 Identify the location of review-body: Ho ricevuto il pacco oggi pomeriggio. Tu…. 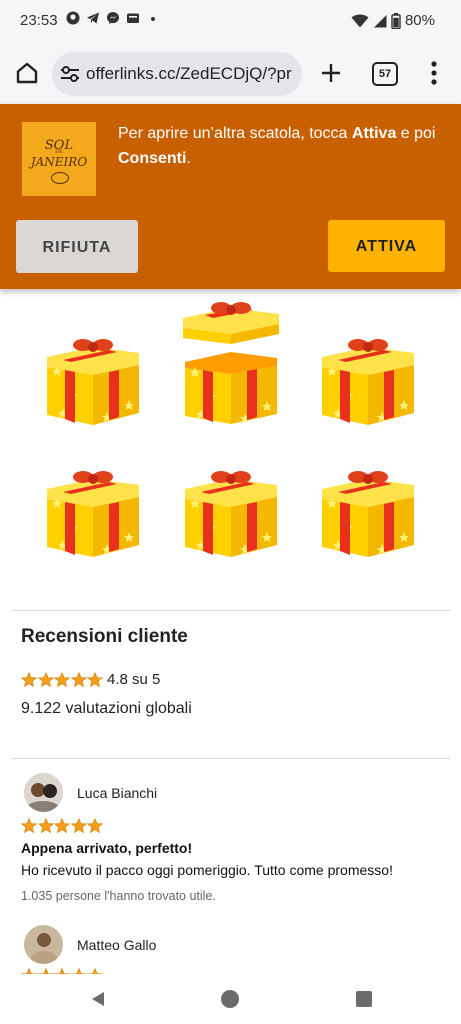
(207, 870).